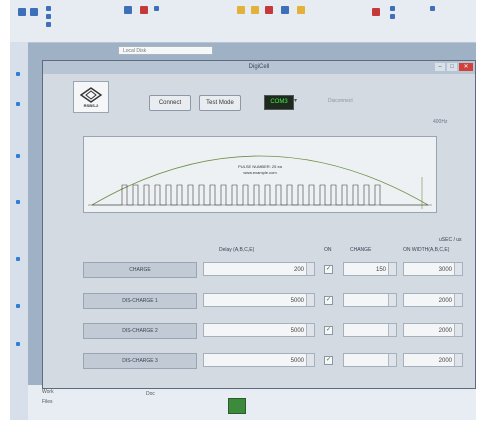 The image size is (487, 423). I want to click on row-label: DIS-CHARGE 2, so click(140, 331).